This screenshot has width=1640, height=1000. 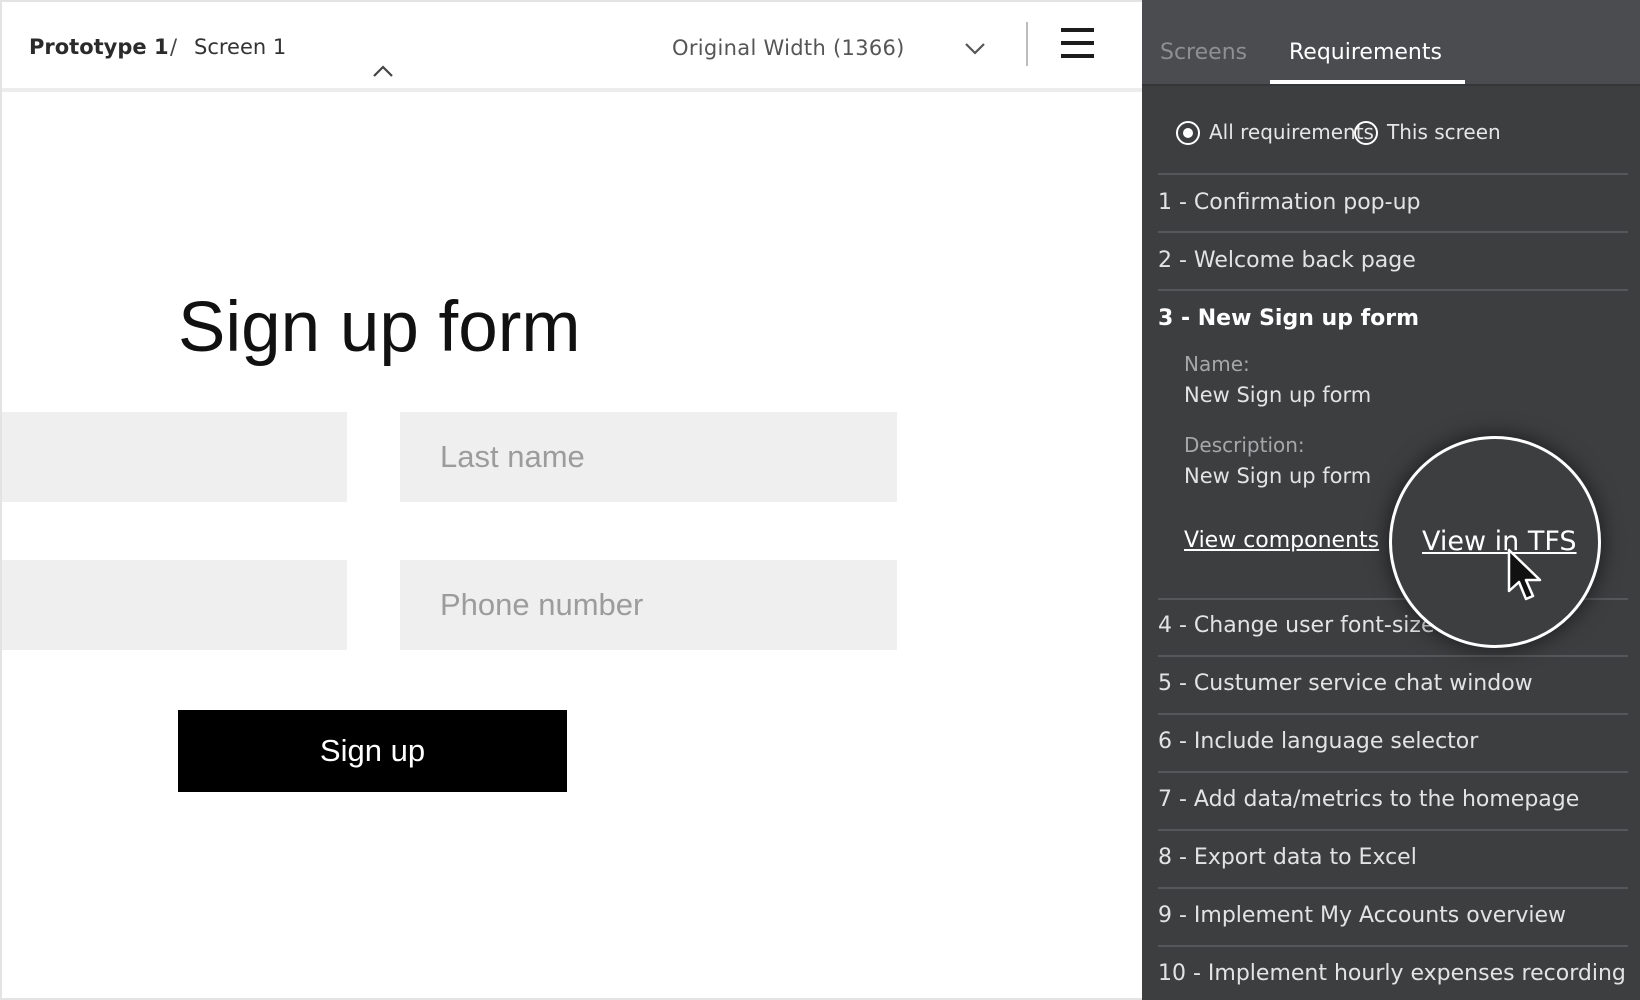 I want to click on detail-name-value: New Sign up form, so click(x=1278, y=395).